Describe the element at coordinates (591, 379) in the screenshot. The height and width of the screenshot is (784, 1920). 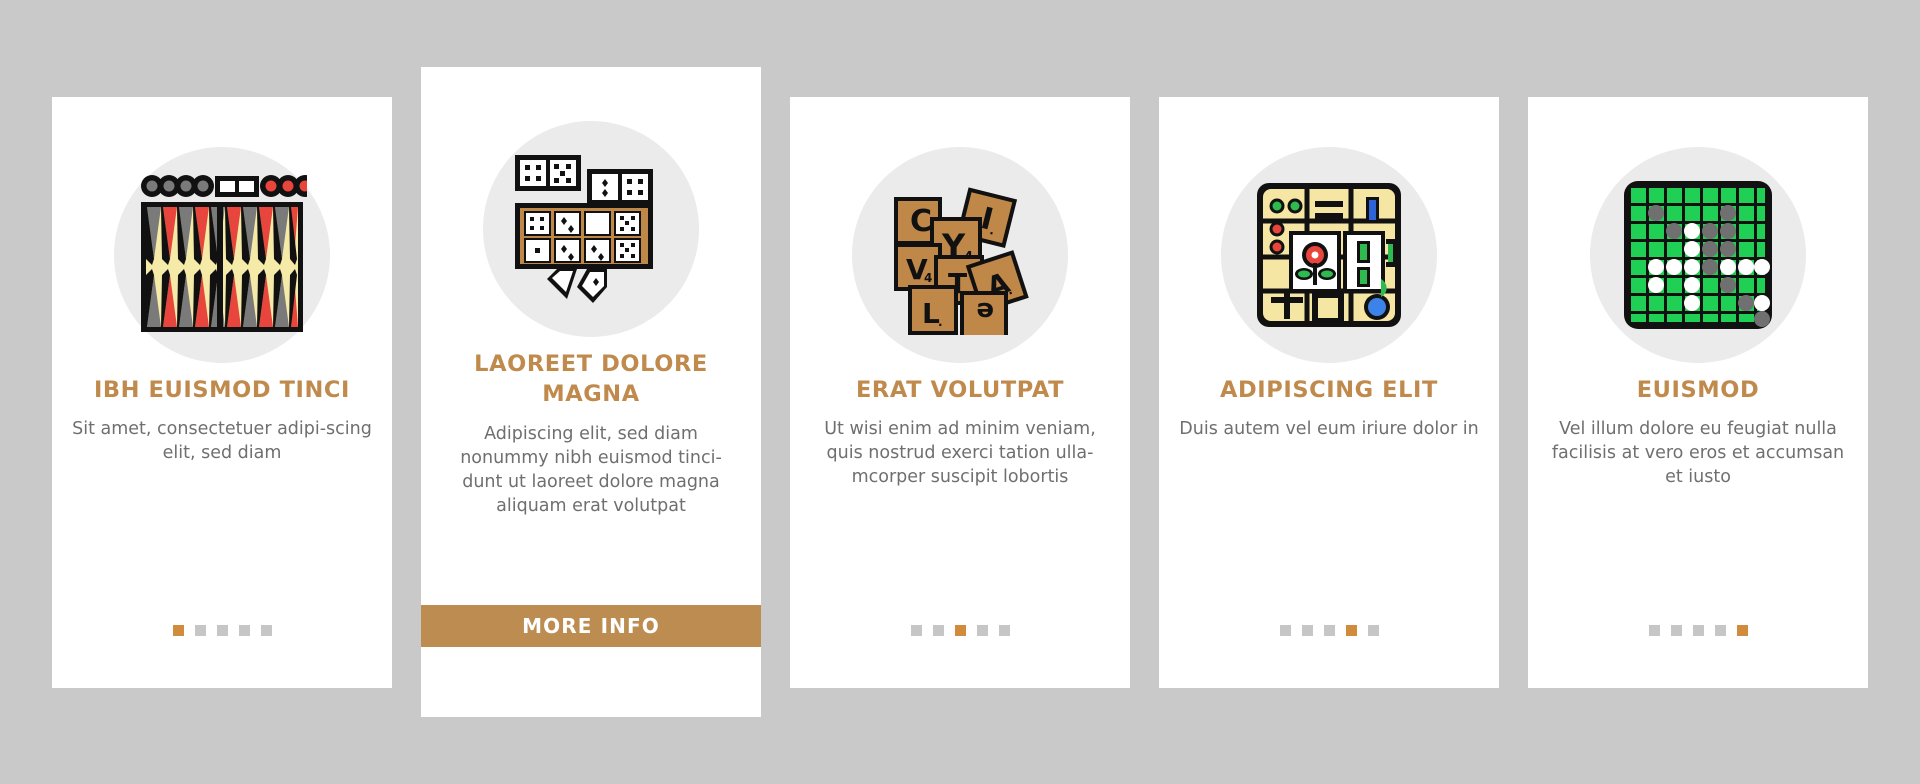
I see `card-title: LAOREET DOLORE MAGNA` at that location.